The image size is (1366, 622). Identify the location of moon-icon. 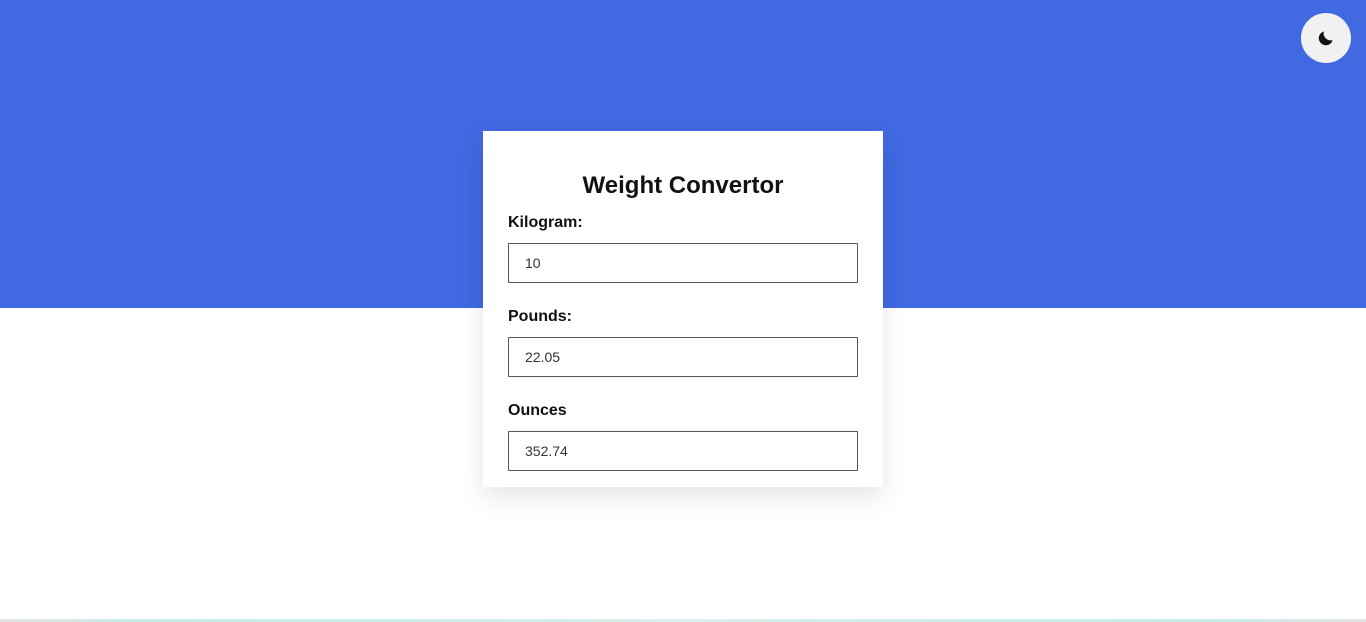
(1326, 38).